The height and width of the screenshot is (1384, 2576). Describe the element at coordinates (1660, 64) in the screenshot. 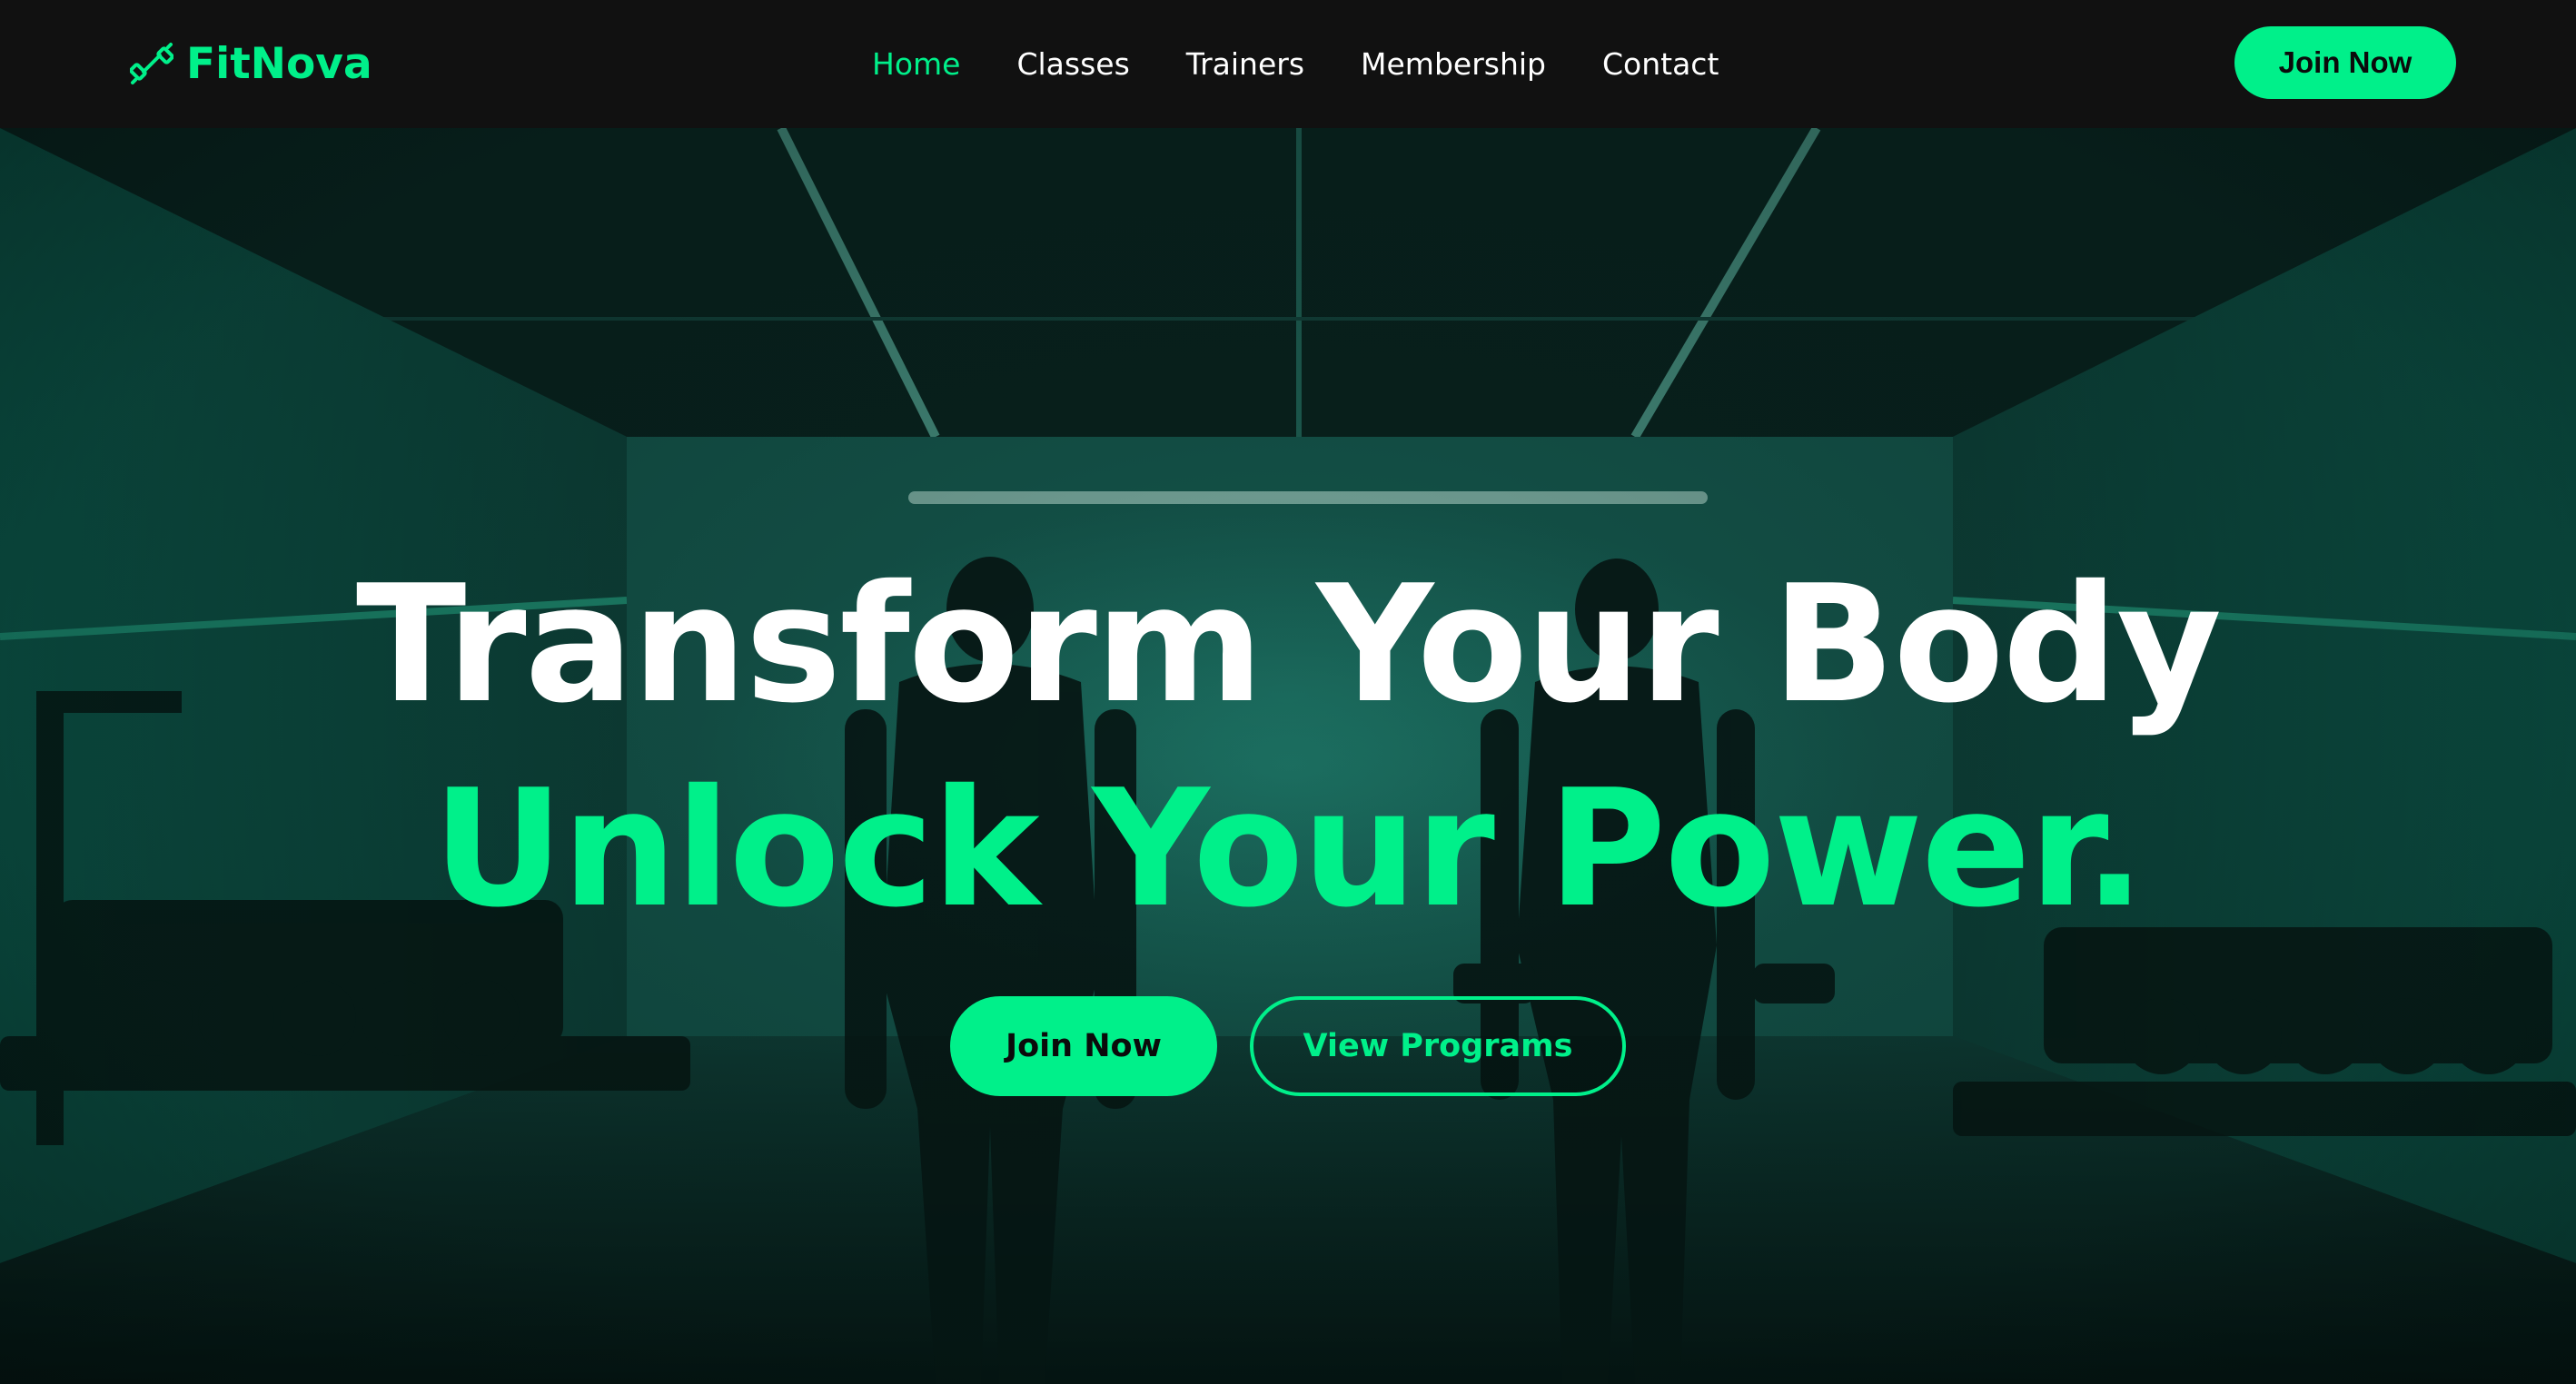

I see `nav-link-contact: Contact` at that location.